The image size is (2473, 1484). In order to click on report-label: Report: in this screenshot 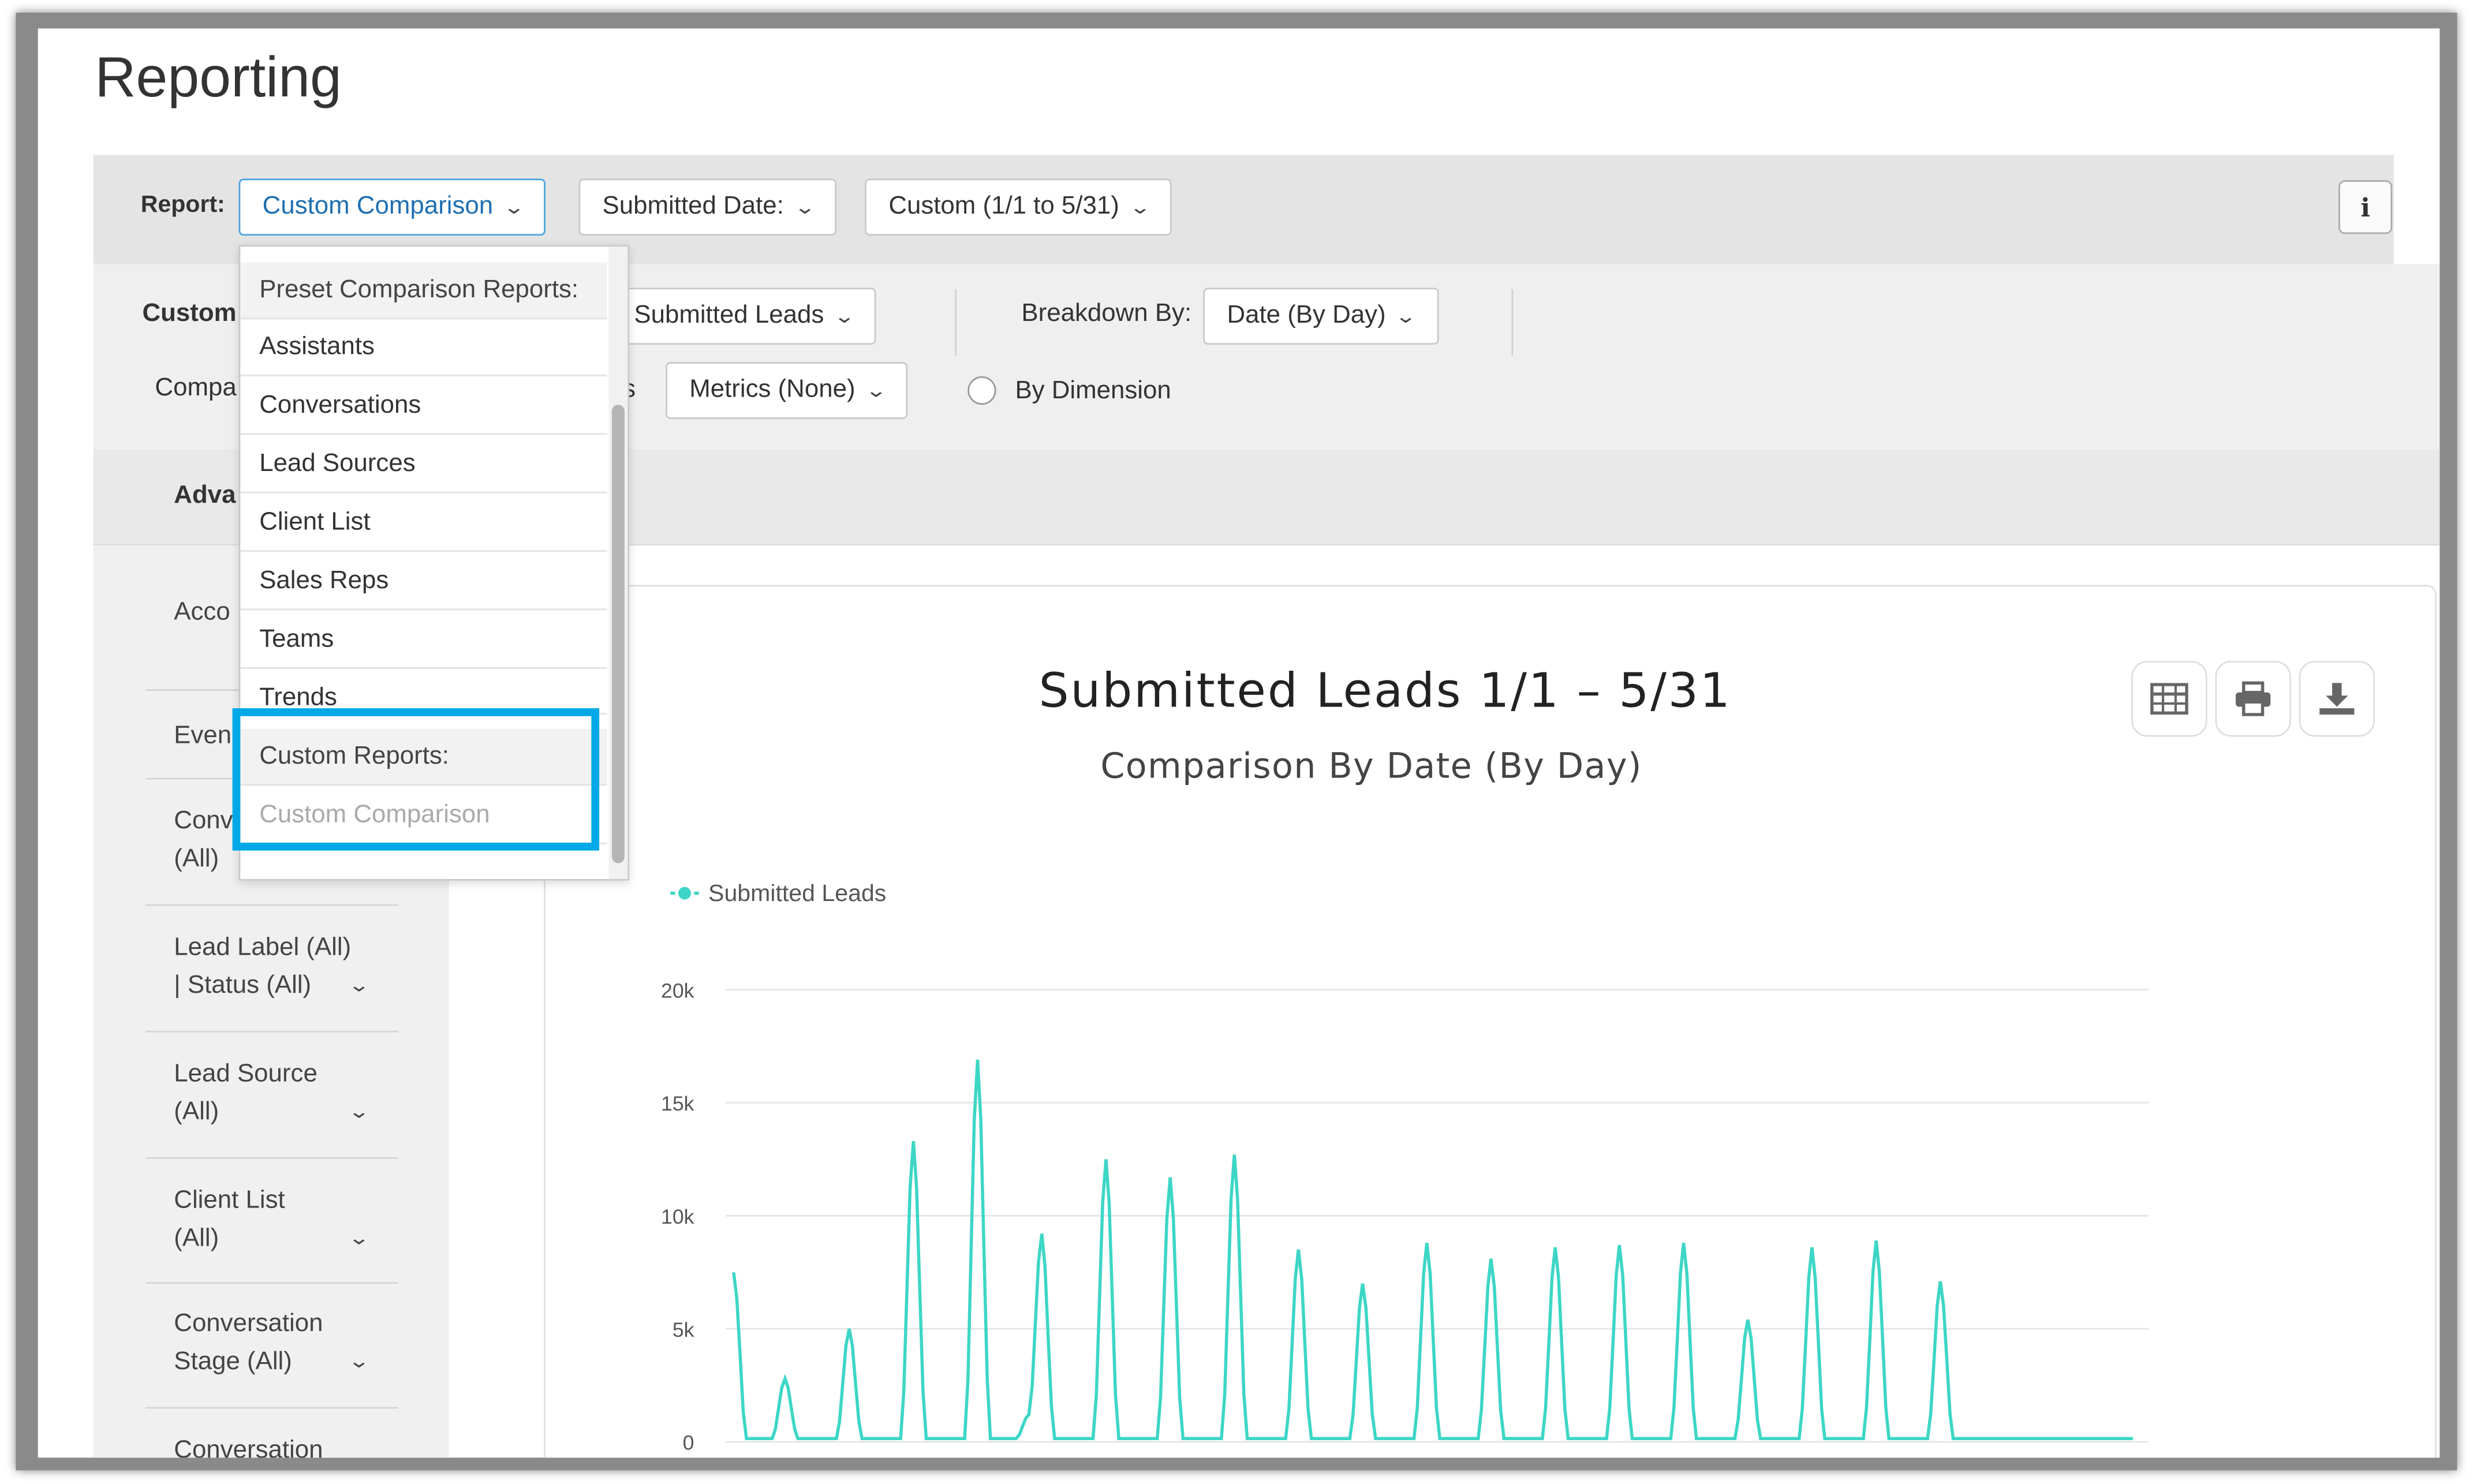, I will do `click(182, 204)`.